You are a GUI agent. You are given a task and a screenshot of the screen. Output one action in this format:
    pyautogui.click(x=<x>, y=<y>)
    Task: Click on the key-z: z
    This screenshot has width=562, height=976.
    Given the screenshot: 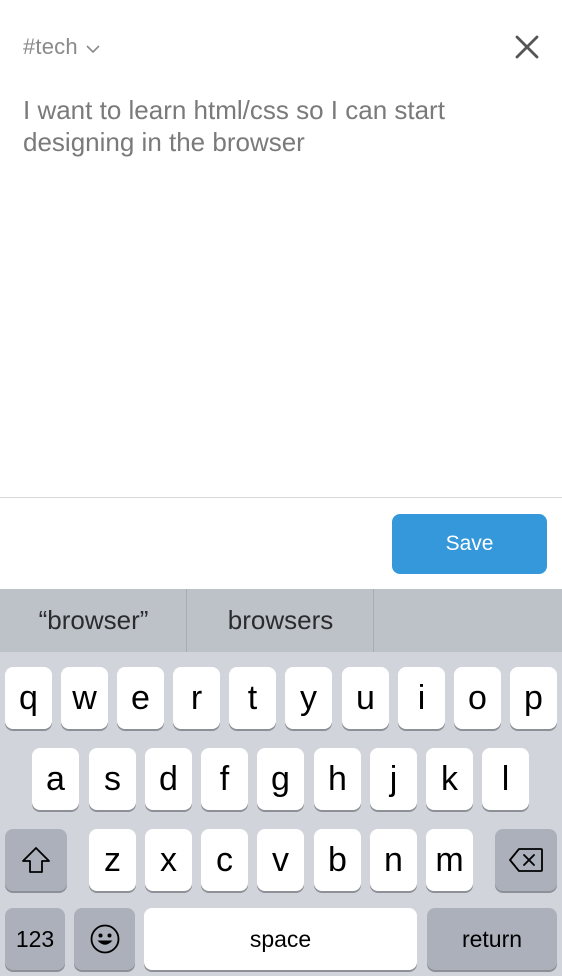 What is the action you would take?
    pyautogui.click(x=112, y=860)
    